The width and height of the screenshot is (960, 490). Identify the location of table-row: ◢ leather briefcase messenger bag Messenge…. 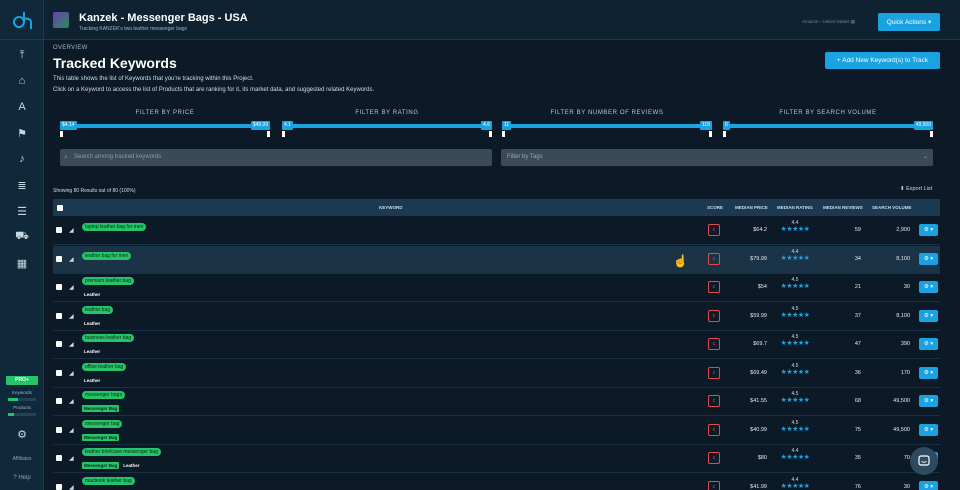
(496, 459).